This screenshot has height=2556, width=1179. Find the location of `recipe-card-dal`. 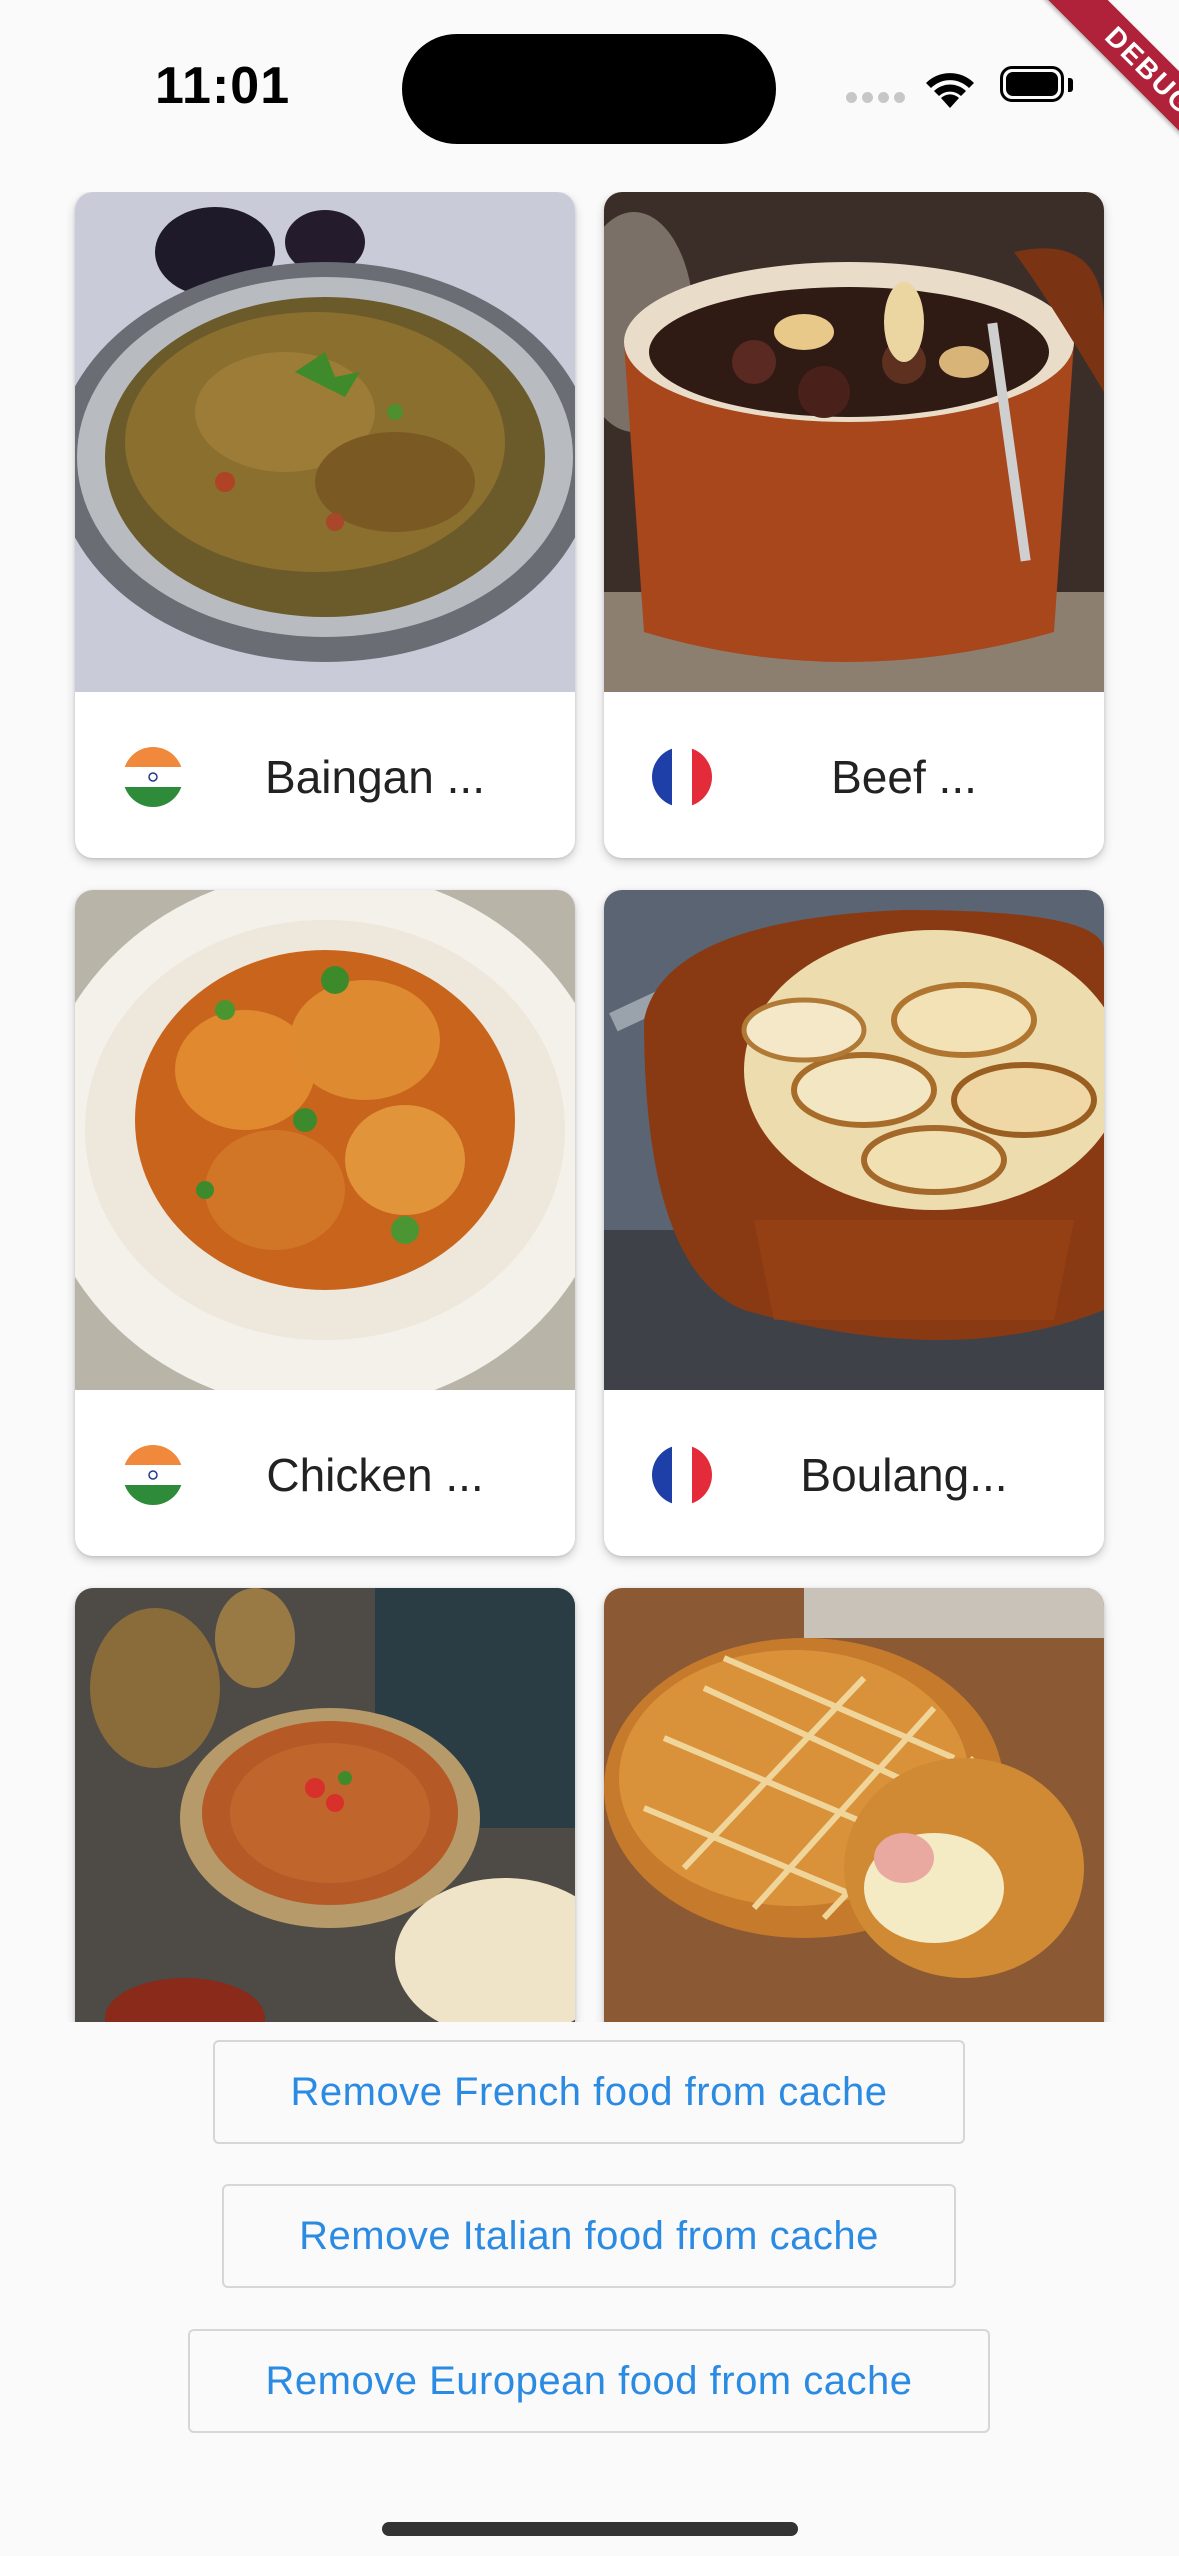

recipe-card-dal is located at coordinates (325, 1805).